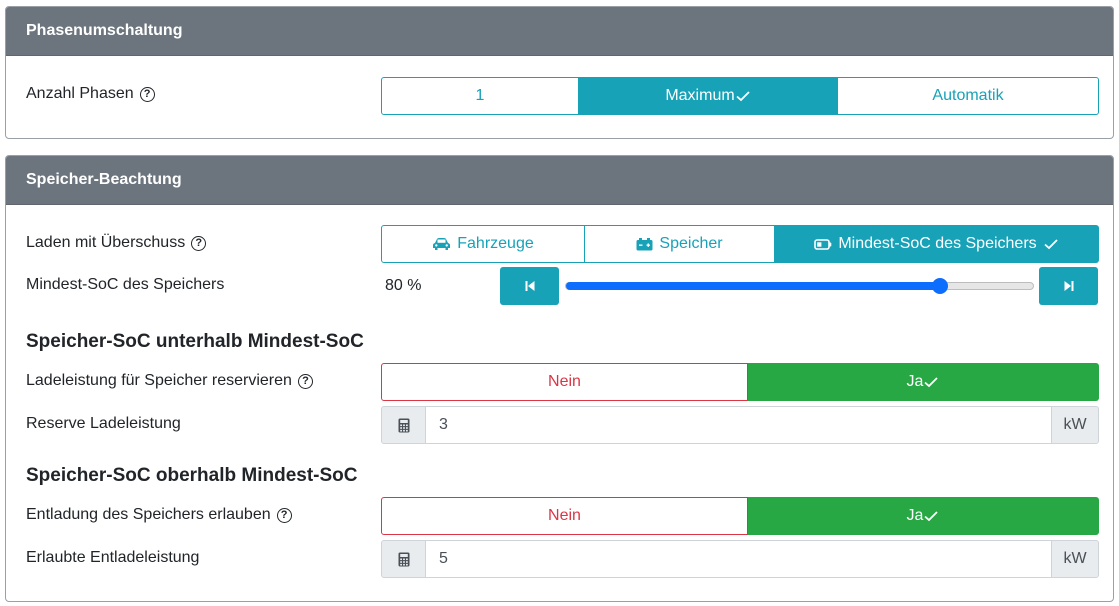 This screenshot has height=606, width=1119. I want to click on surplus-option-min-soc: Mindest-SoC des Speichers, so click(937, 244).